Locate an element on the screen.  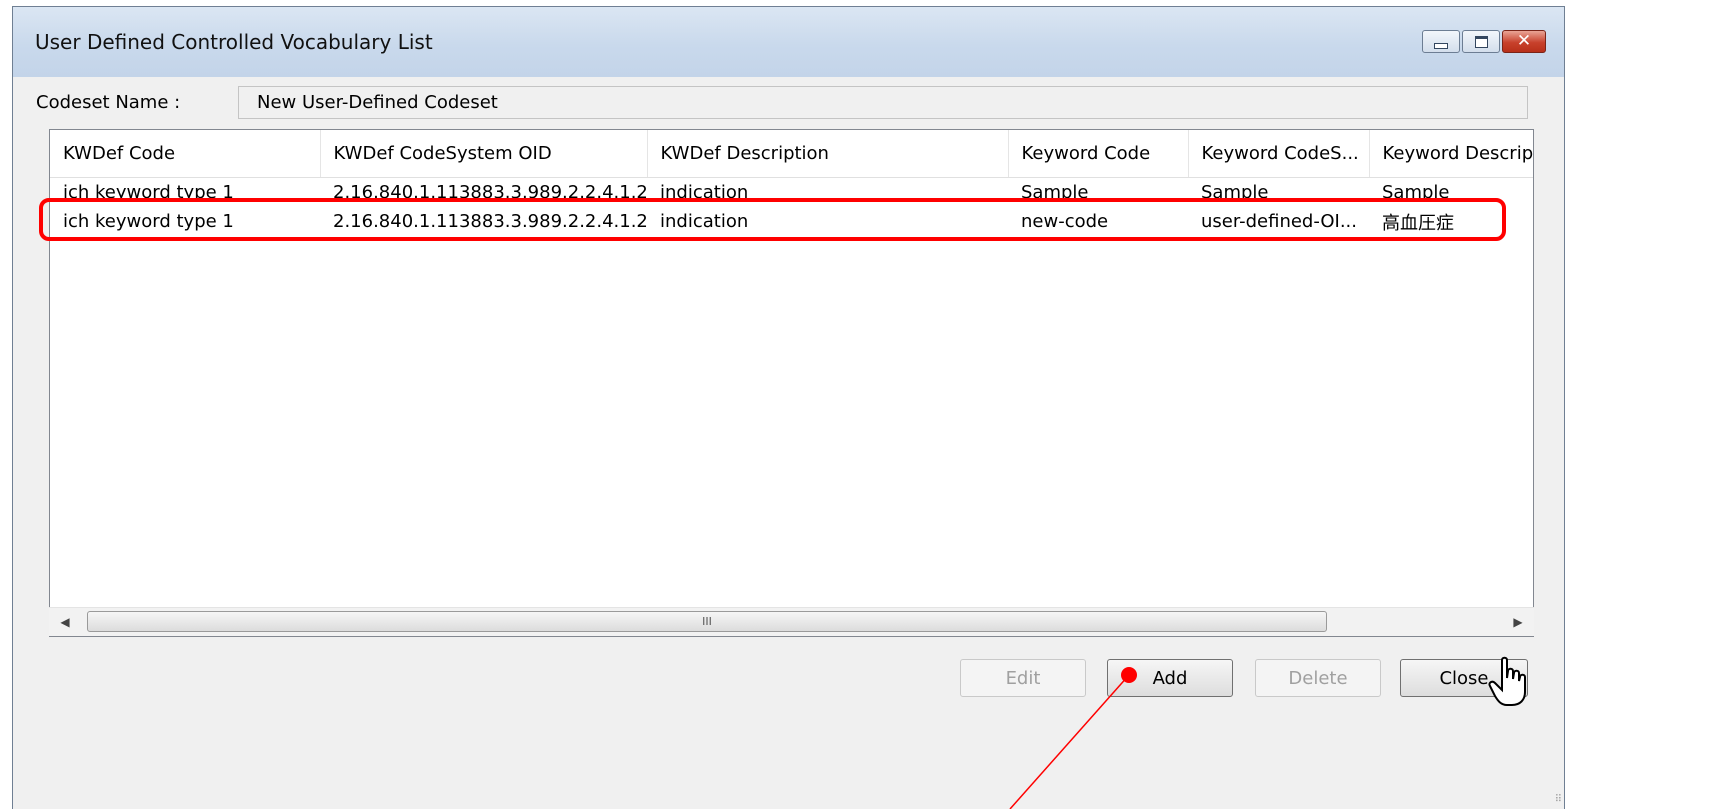
close-window-button: ✕ is located at coordinates (1524, 41).